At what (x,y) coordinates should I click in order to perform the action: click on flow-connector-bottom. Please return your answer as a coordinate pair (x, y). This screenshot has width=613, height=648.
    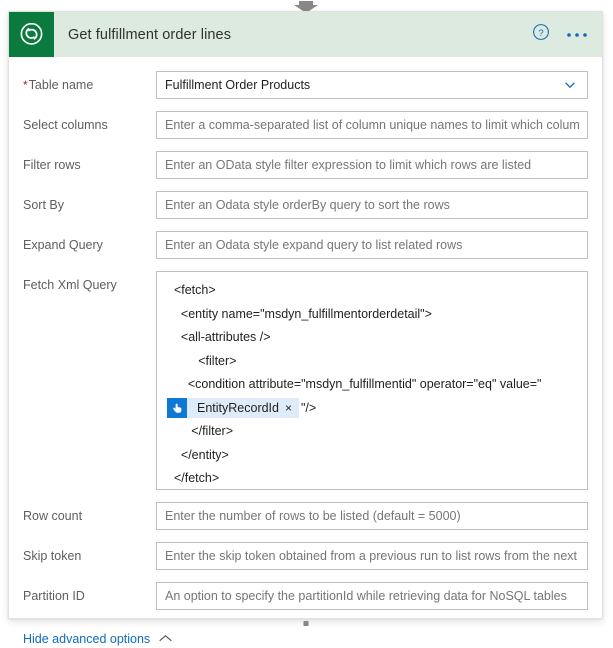
    Looking at the image, I should click on (306, 622).